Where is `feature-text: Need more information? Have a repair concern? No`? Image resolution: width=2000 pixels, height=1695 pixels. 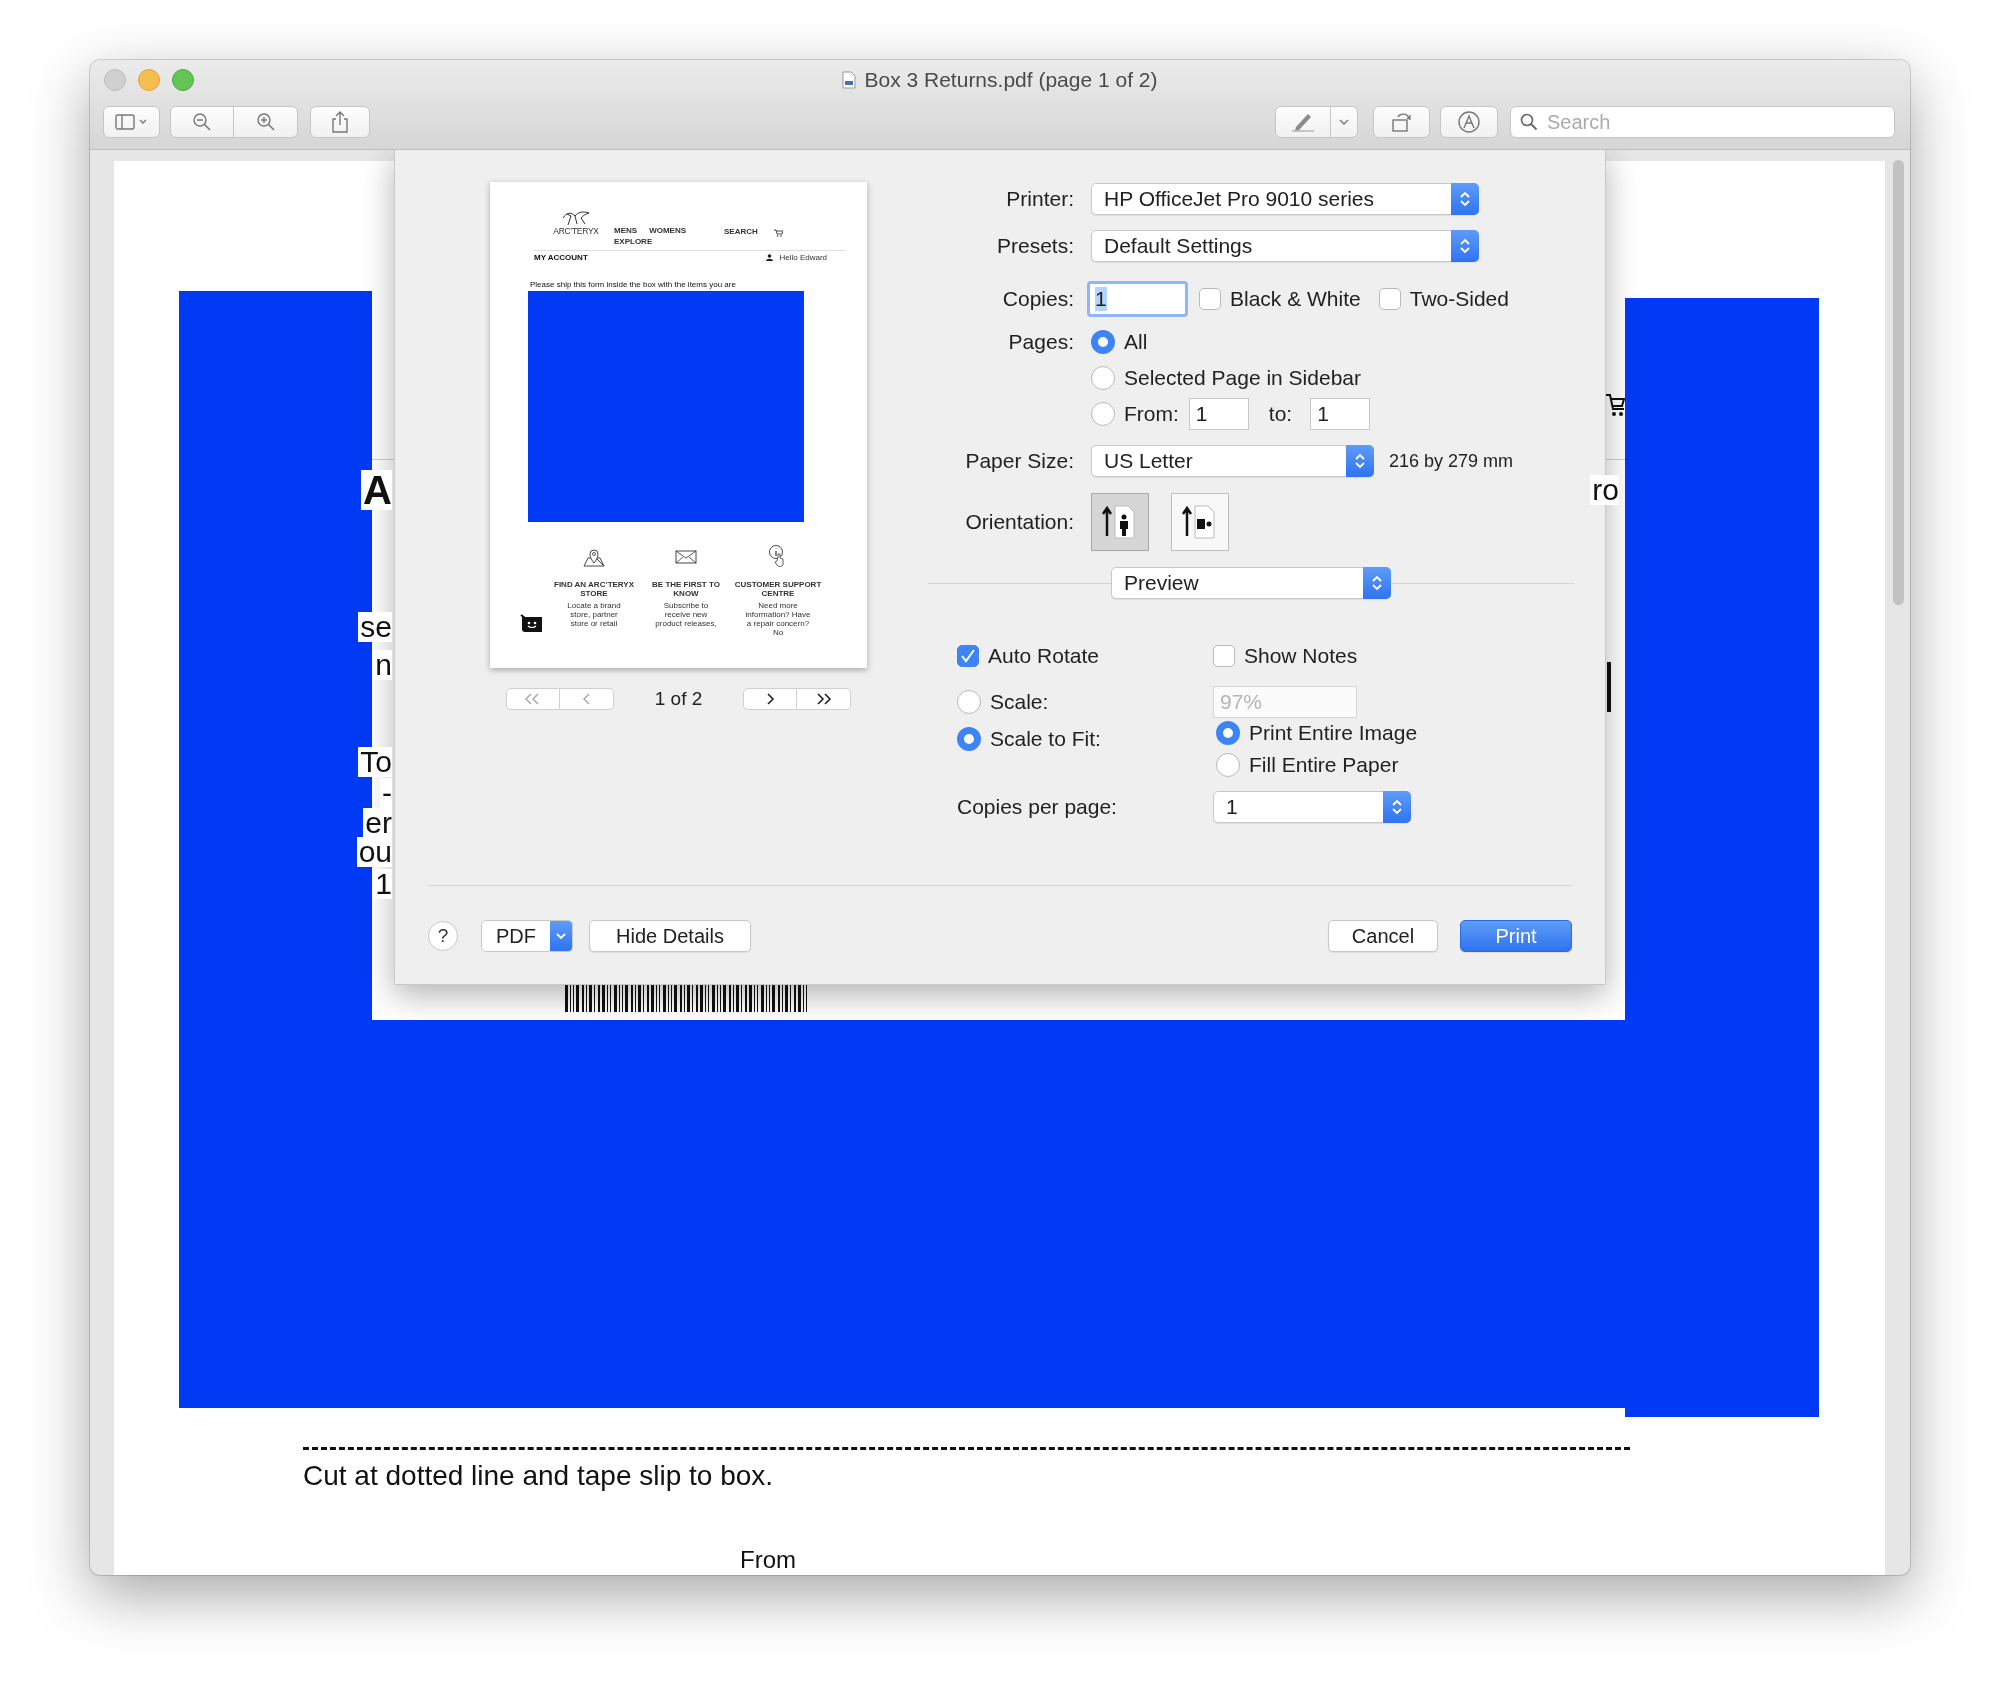
feature-text: Need more information? Have a repair concern? No is located at coordinates (778, 619).